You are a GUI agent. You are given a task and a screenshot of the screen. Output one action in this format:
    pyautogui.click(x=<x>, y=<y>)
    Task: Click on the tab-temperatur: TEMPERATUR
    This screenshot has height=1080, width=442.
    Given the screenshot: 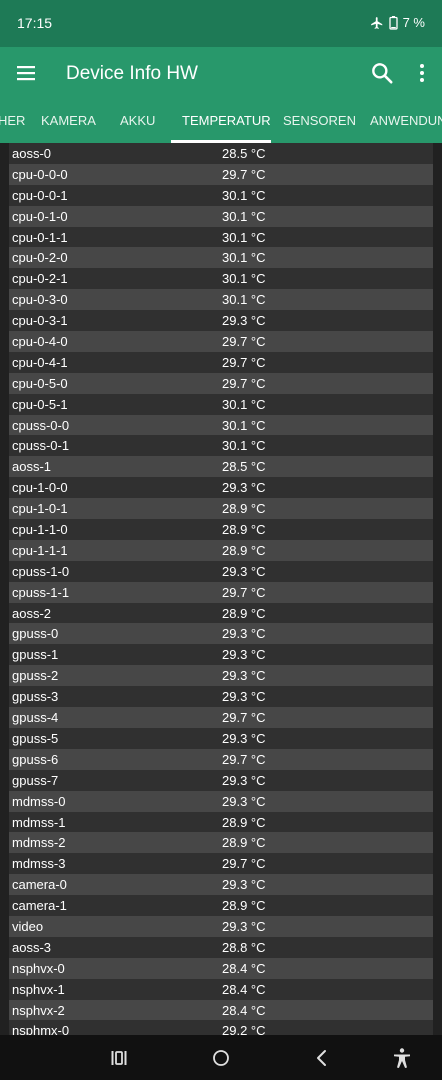 What is the action you would take?
    pyautogui.click(x=226, y=121)
    